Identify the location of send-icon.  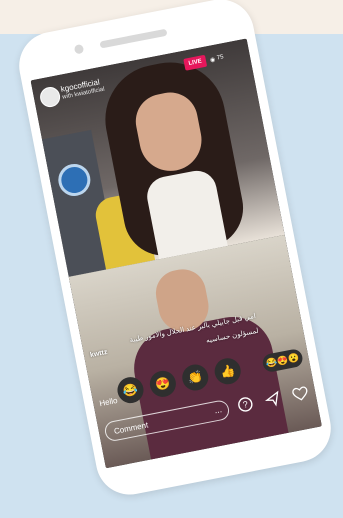
(272, 399).